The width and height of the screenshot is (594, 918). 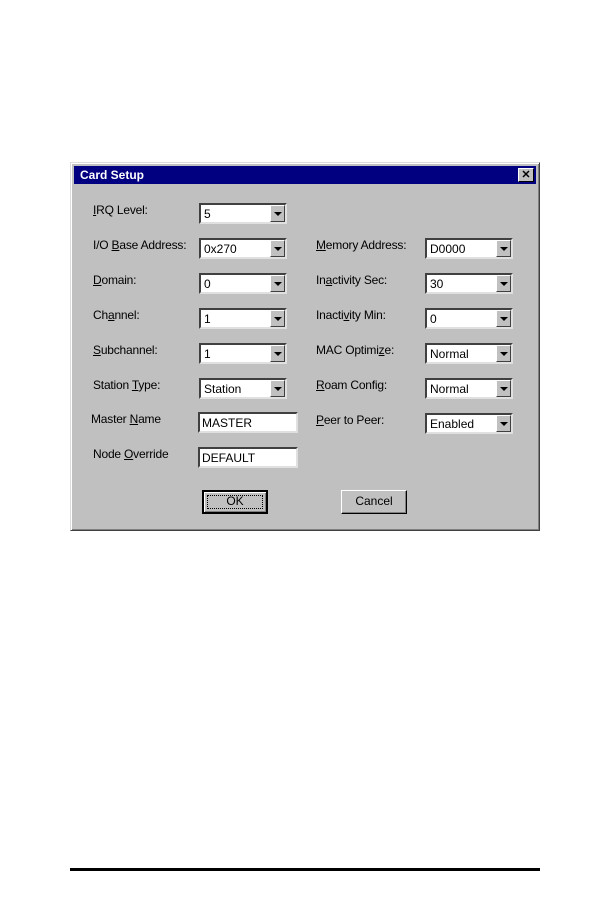 What do you see at coordinates (125, 350) in the screenshot?
I see `subchannel-label: Subchannel:` at bounding box center [125, 350].